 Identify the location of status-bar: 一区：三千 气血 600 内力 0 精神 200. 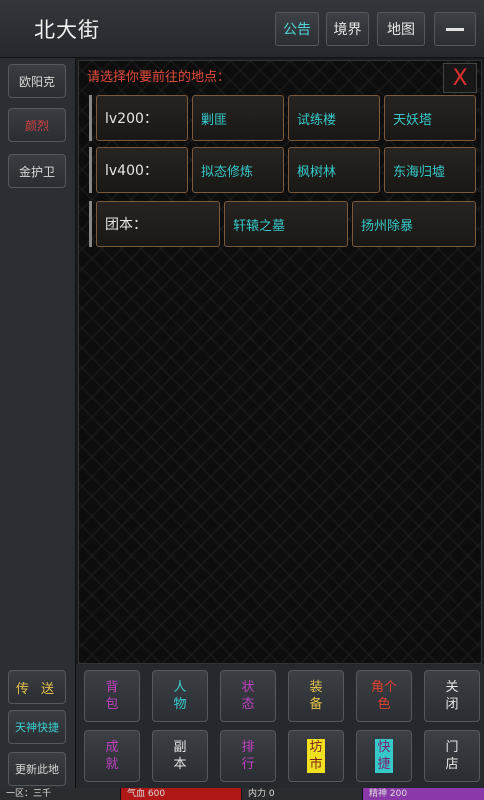
(242, 794).